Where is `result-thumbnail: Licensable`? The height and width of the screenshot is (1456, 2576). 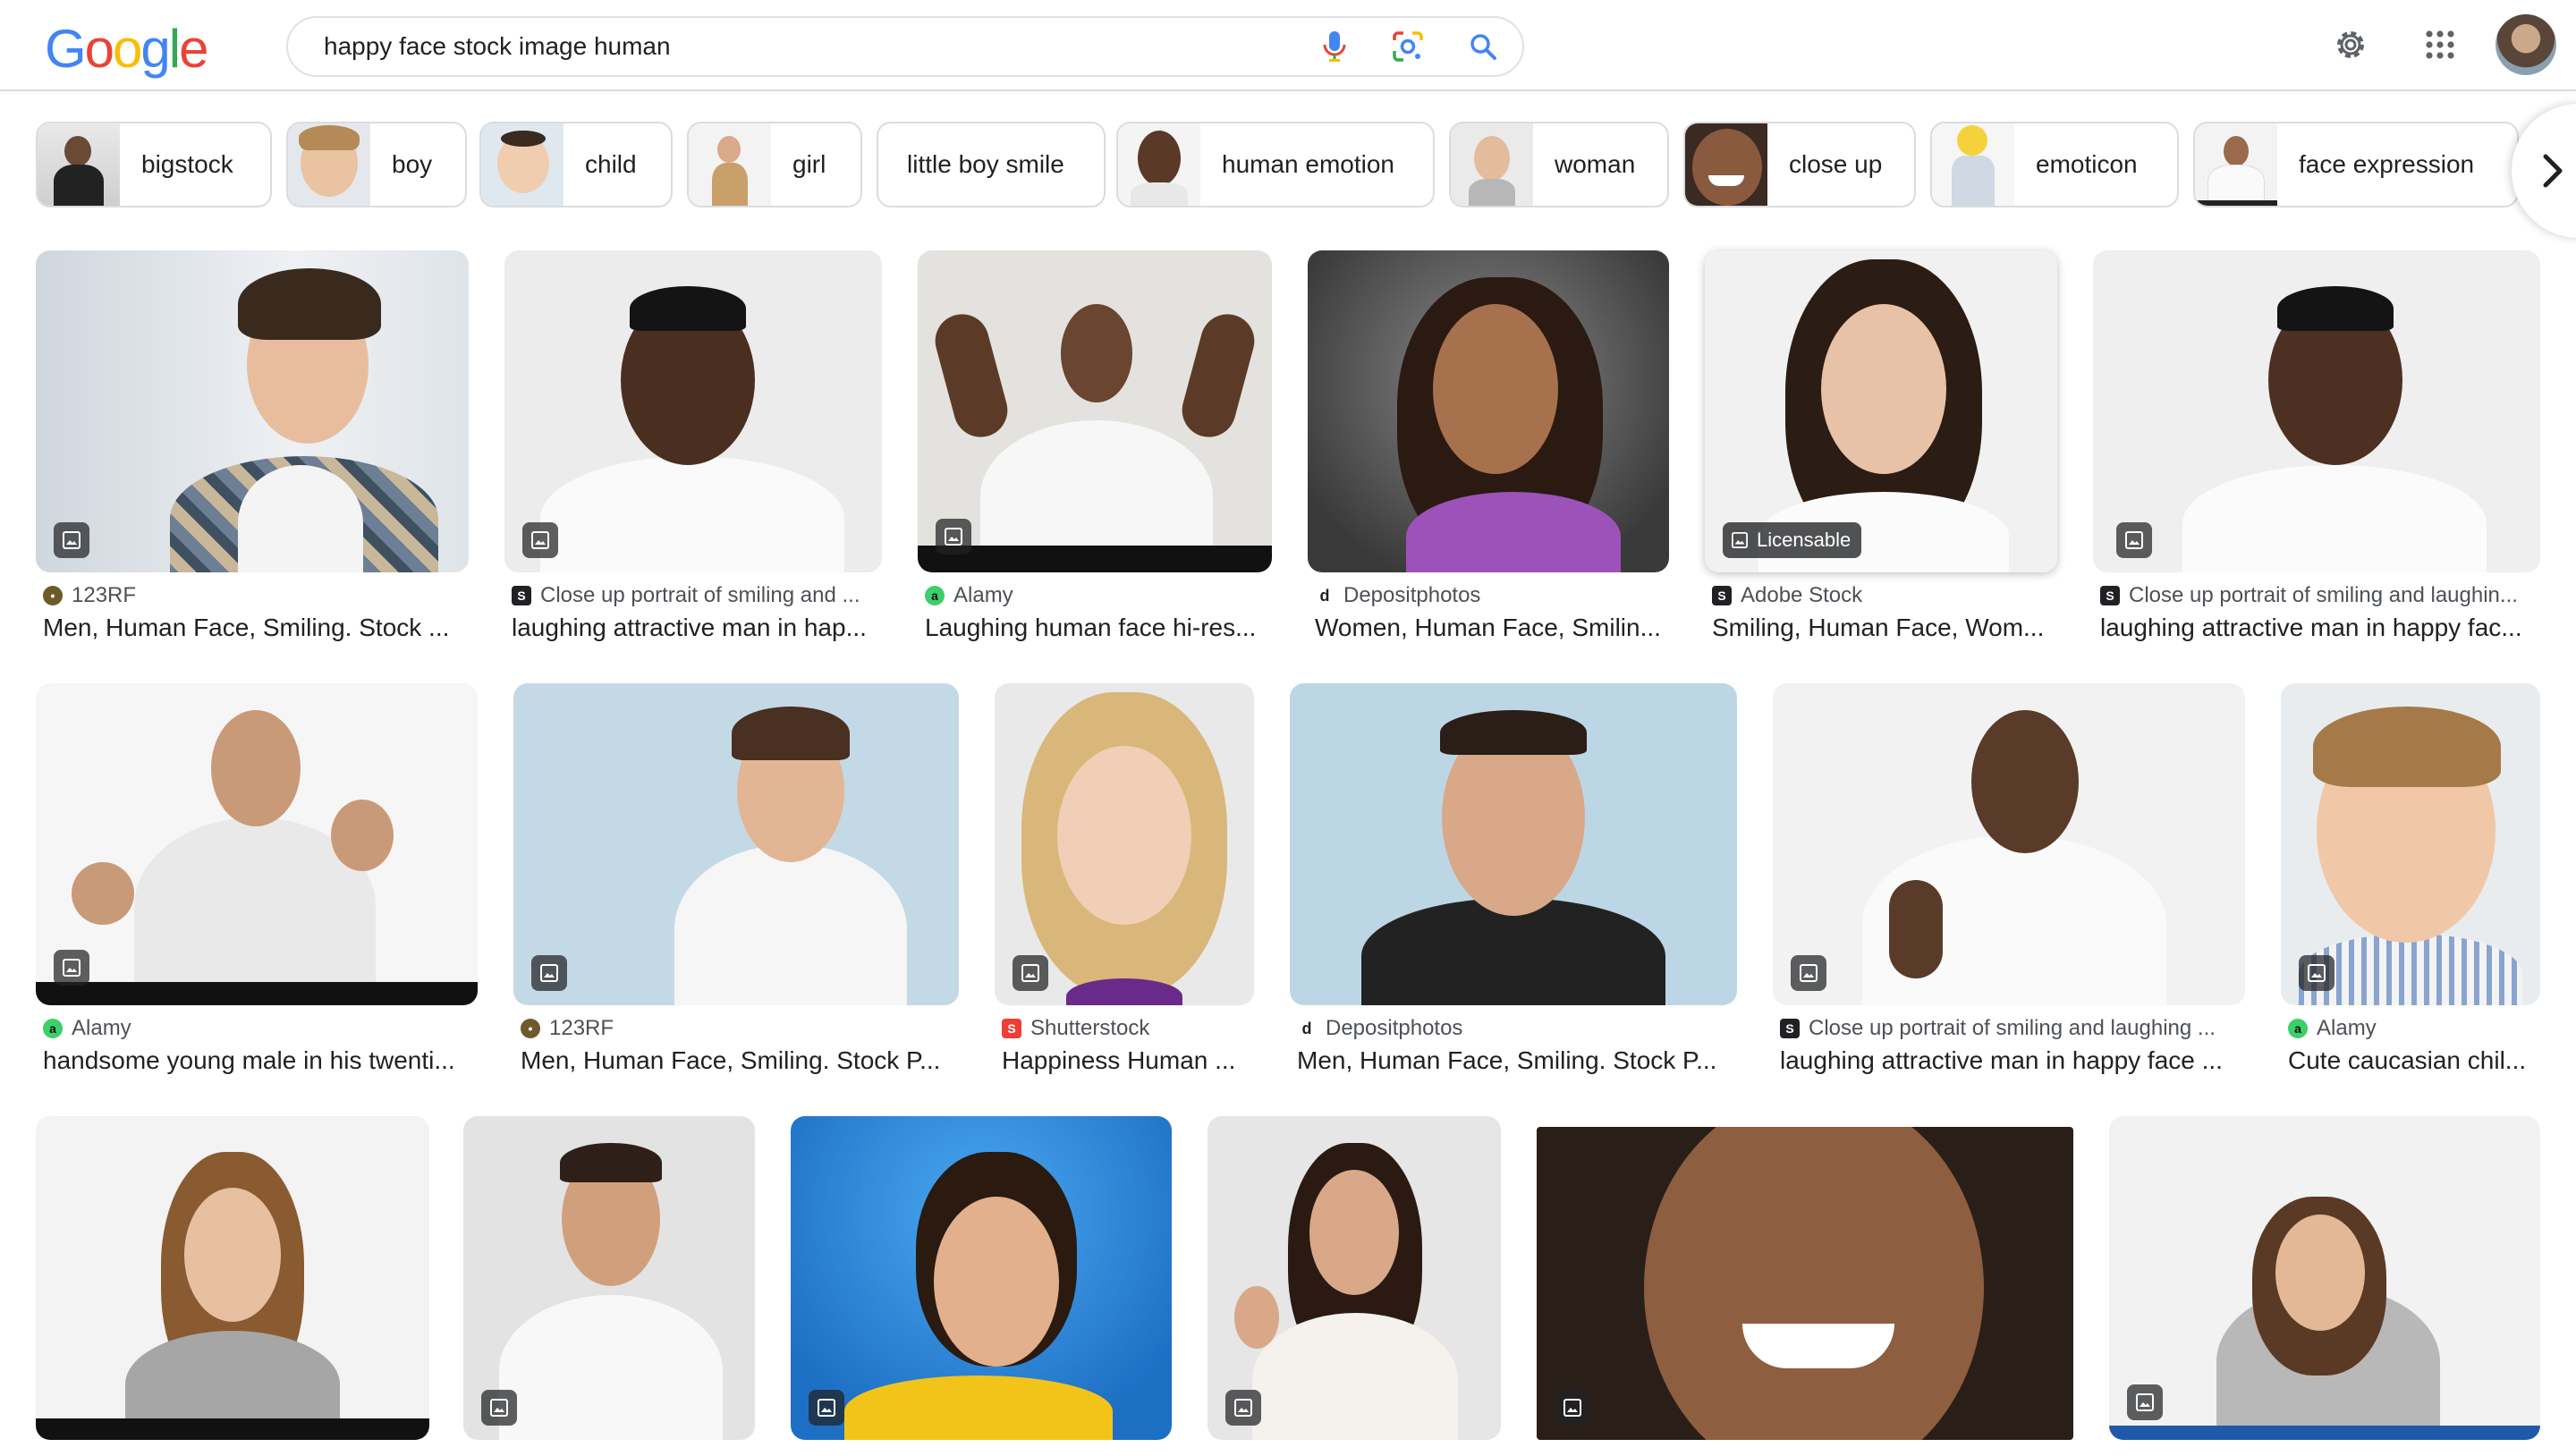 result-thumbnail: Licensable is located at coordinates (1881, 411).